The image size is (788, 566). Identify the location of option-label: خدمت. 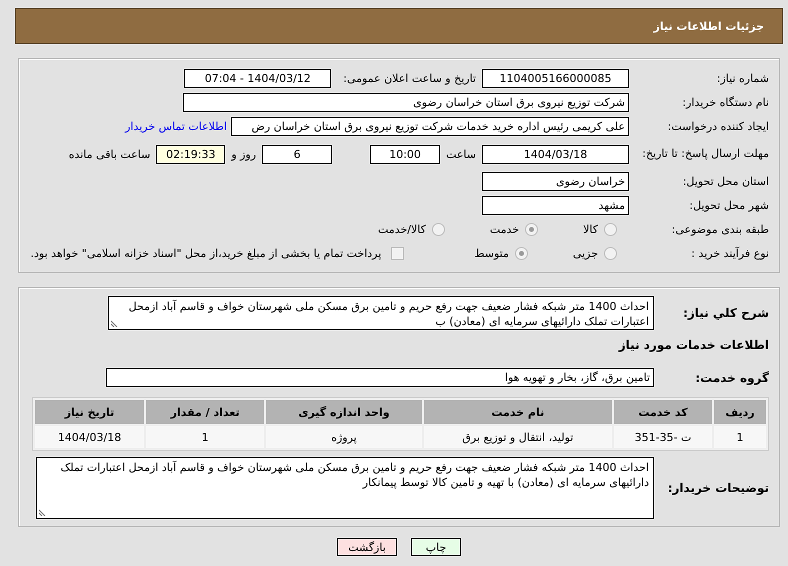
(505, 229).